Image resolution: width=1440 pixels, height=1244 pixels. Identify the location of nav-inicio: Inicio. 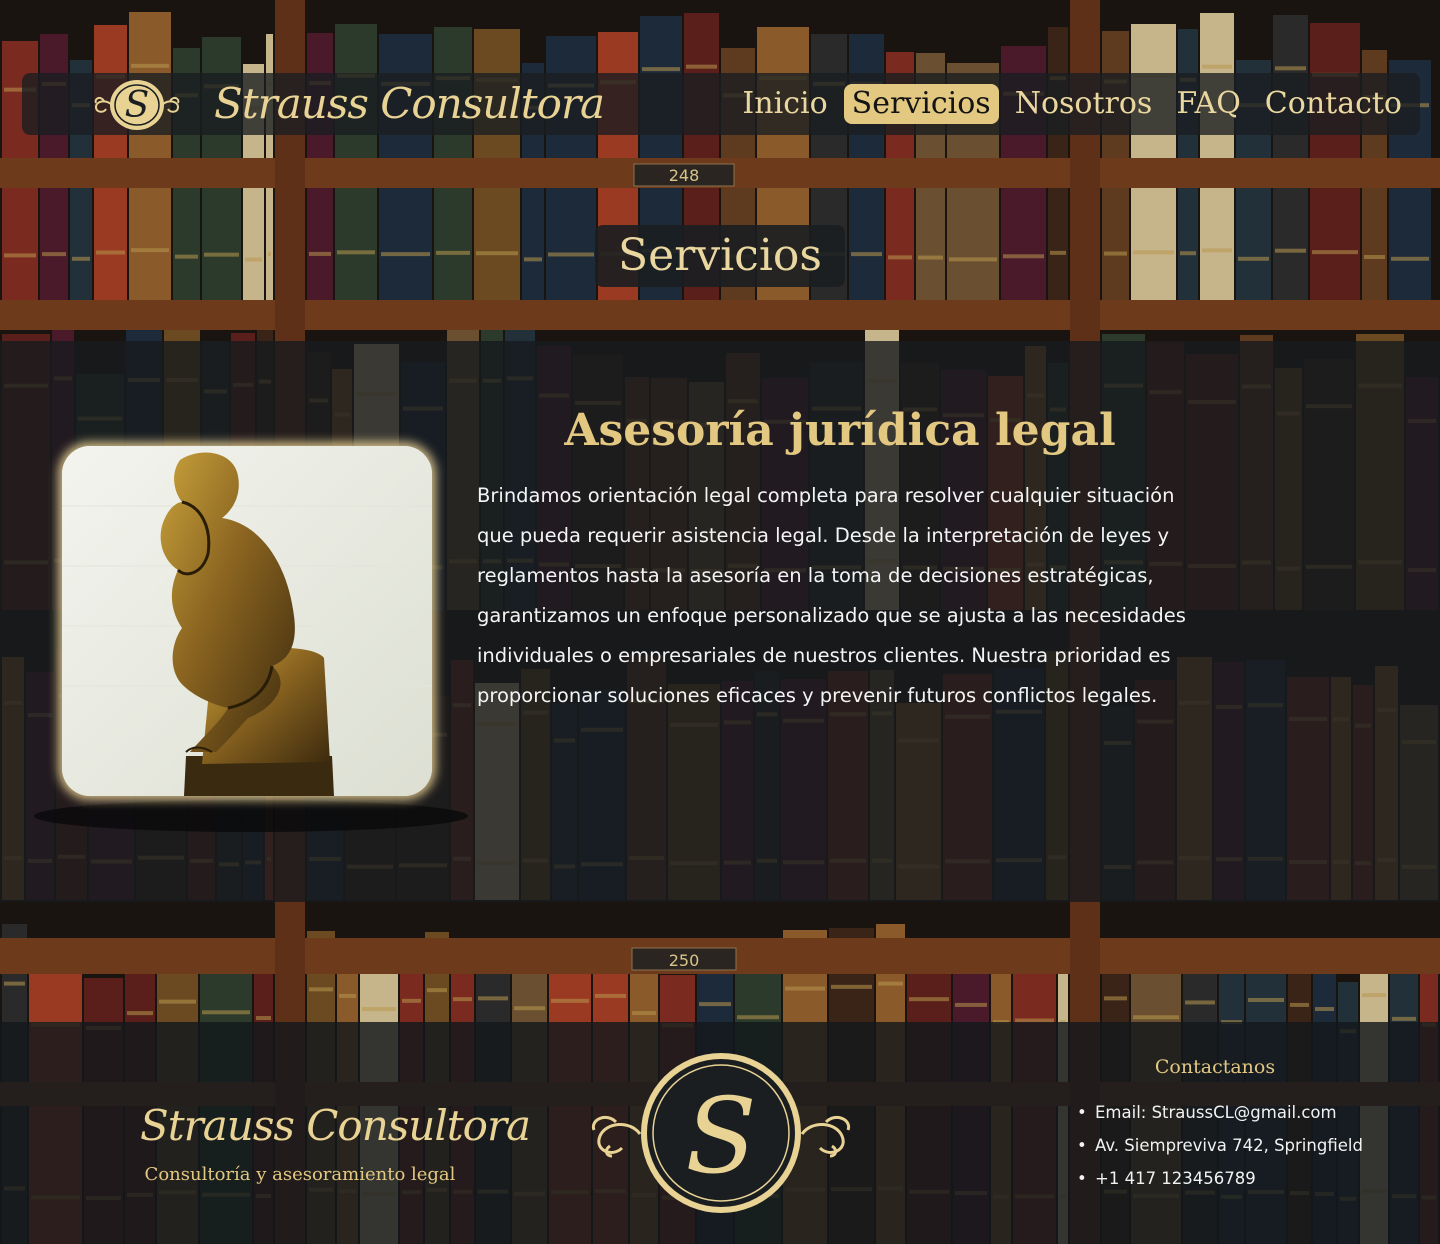
(784, 104).